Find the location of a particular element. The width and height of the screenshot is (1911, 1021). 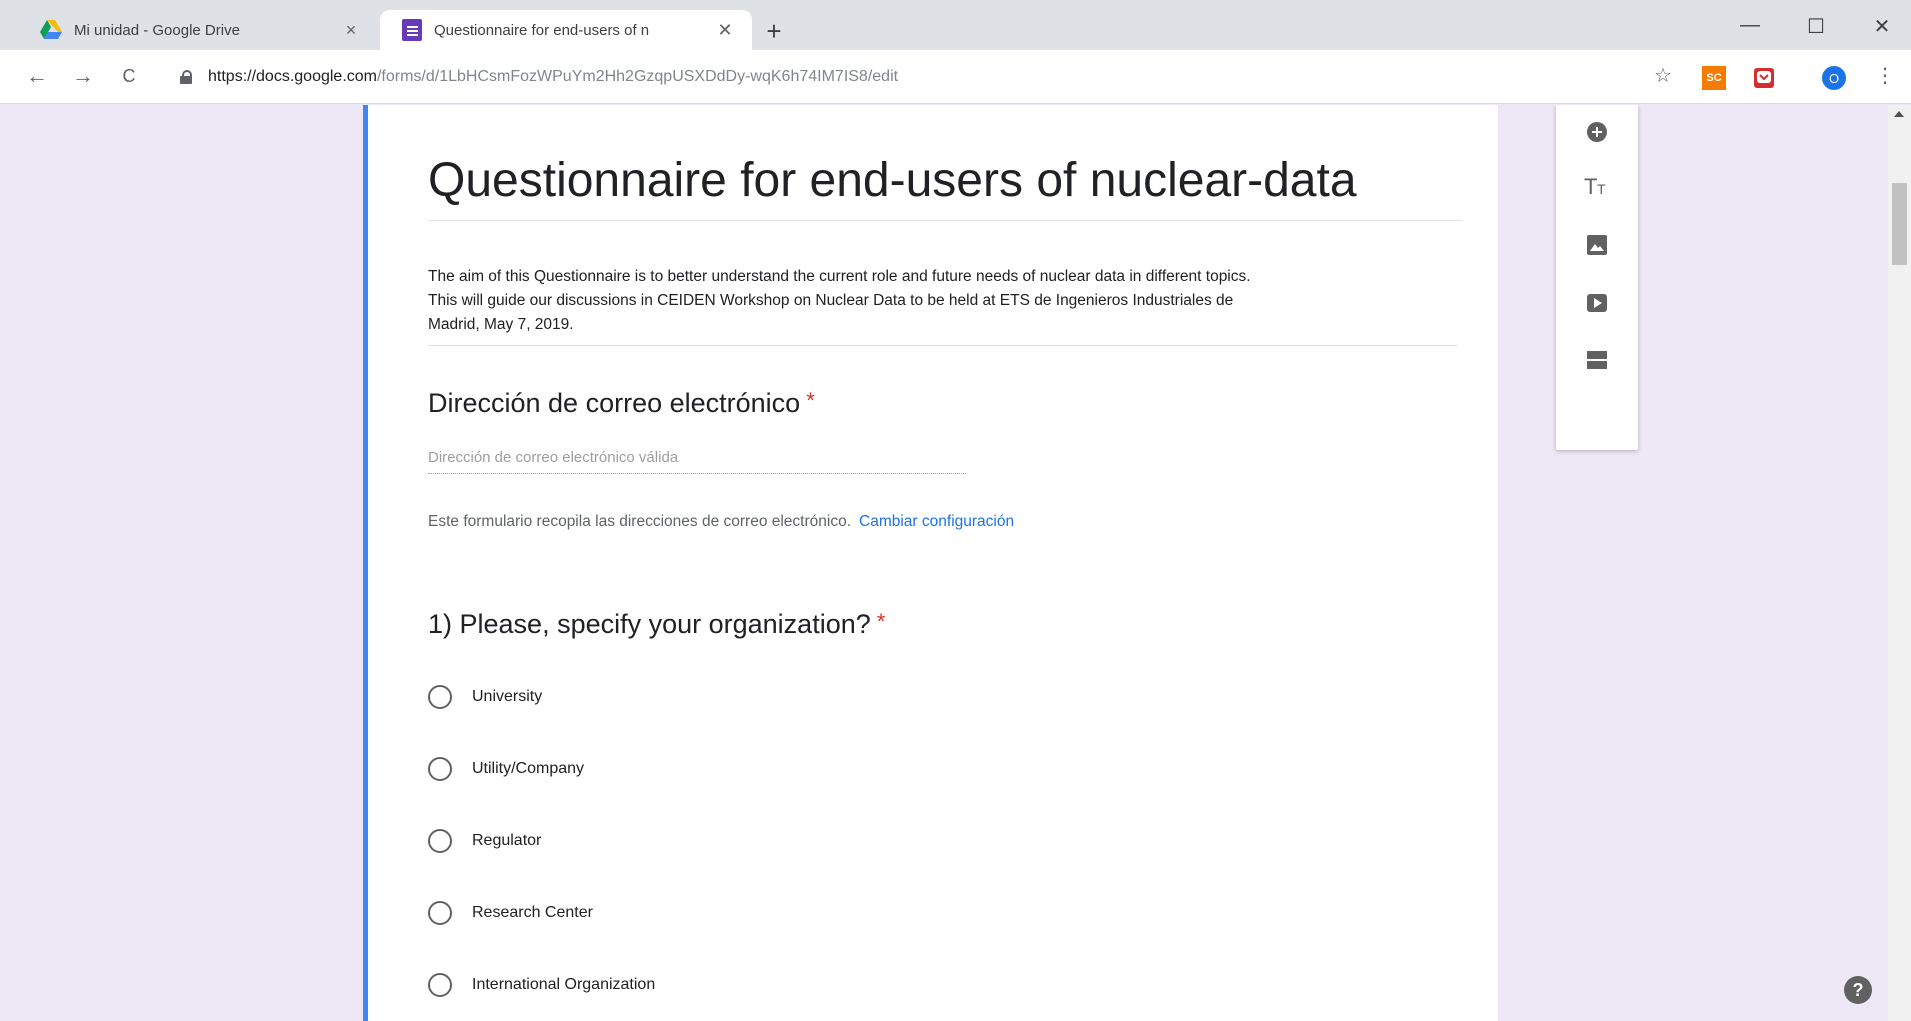

add-video-icon is located at coordinates (1597, 303).